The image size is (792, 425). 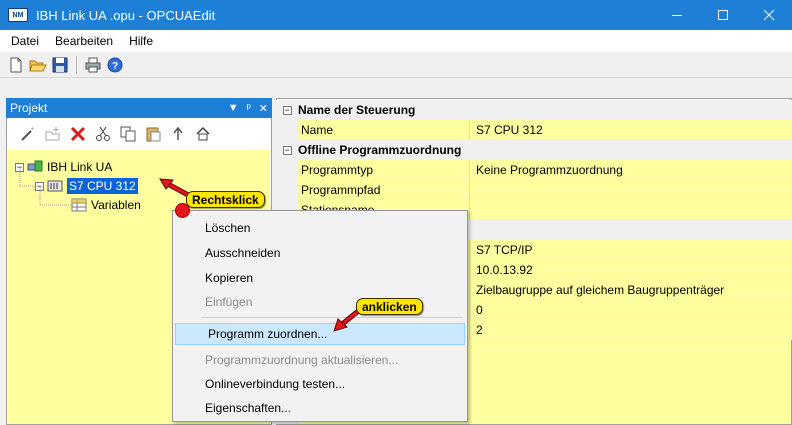 I want to click on callout-anklicken: anklicken, so click(x=389, y=306).